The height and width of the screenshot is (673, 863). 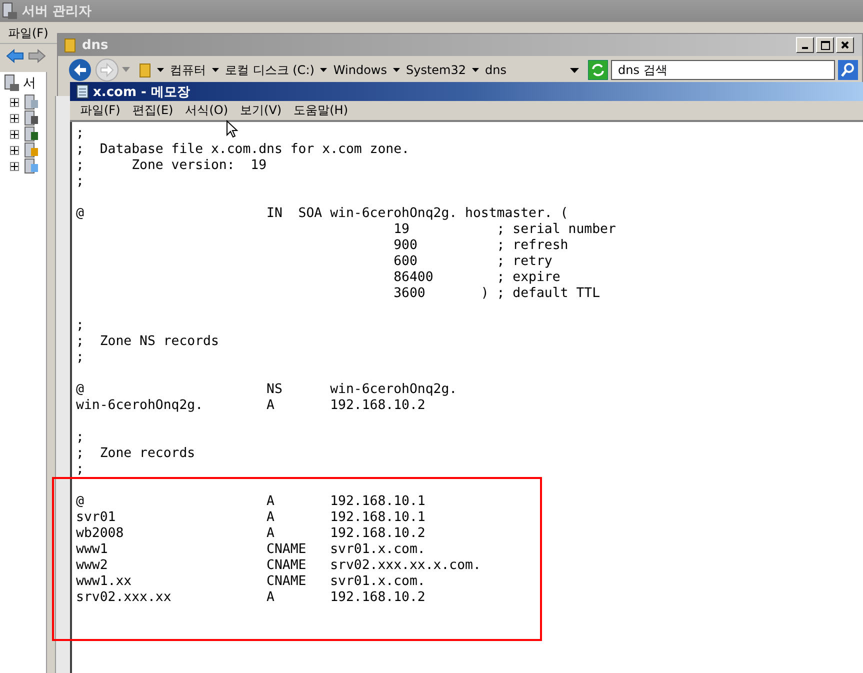 What do you see at coordinates (57, 11) in the screenshot?
I see `window-title: 서버 관리자` at bounding box center [57, 11].